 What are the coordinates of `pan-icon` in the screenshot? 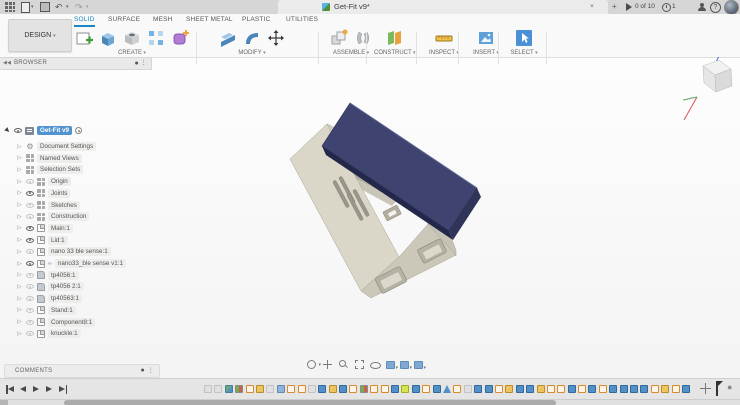 It's located at (327, 364).